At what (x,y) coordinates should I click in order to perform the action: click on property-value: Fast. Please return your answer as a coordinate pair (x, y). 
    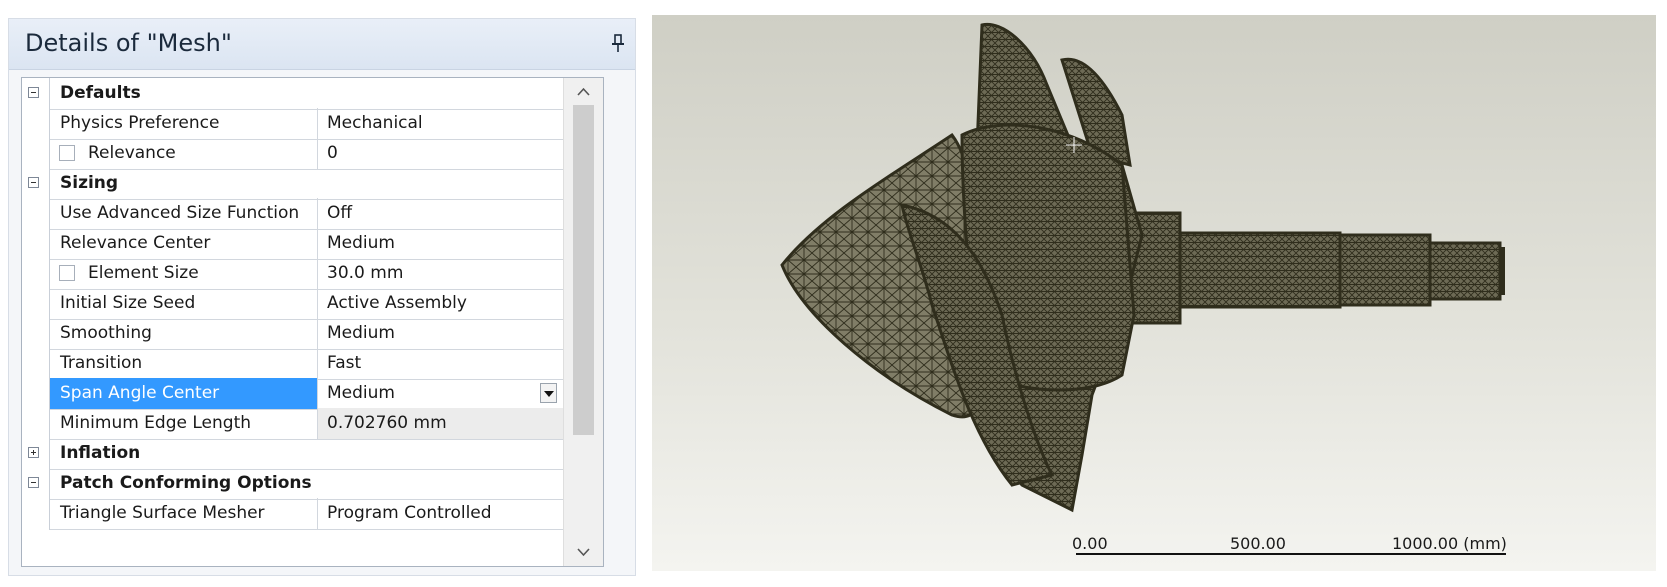
    Looking at the image, I should click on (344, 363).